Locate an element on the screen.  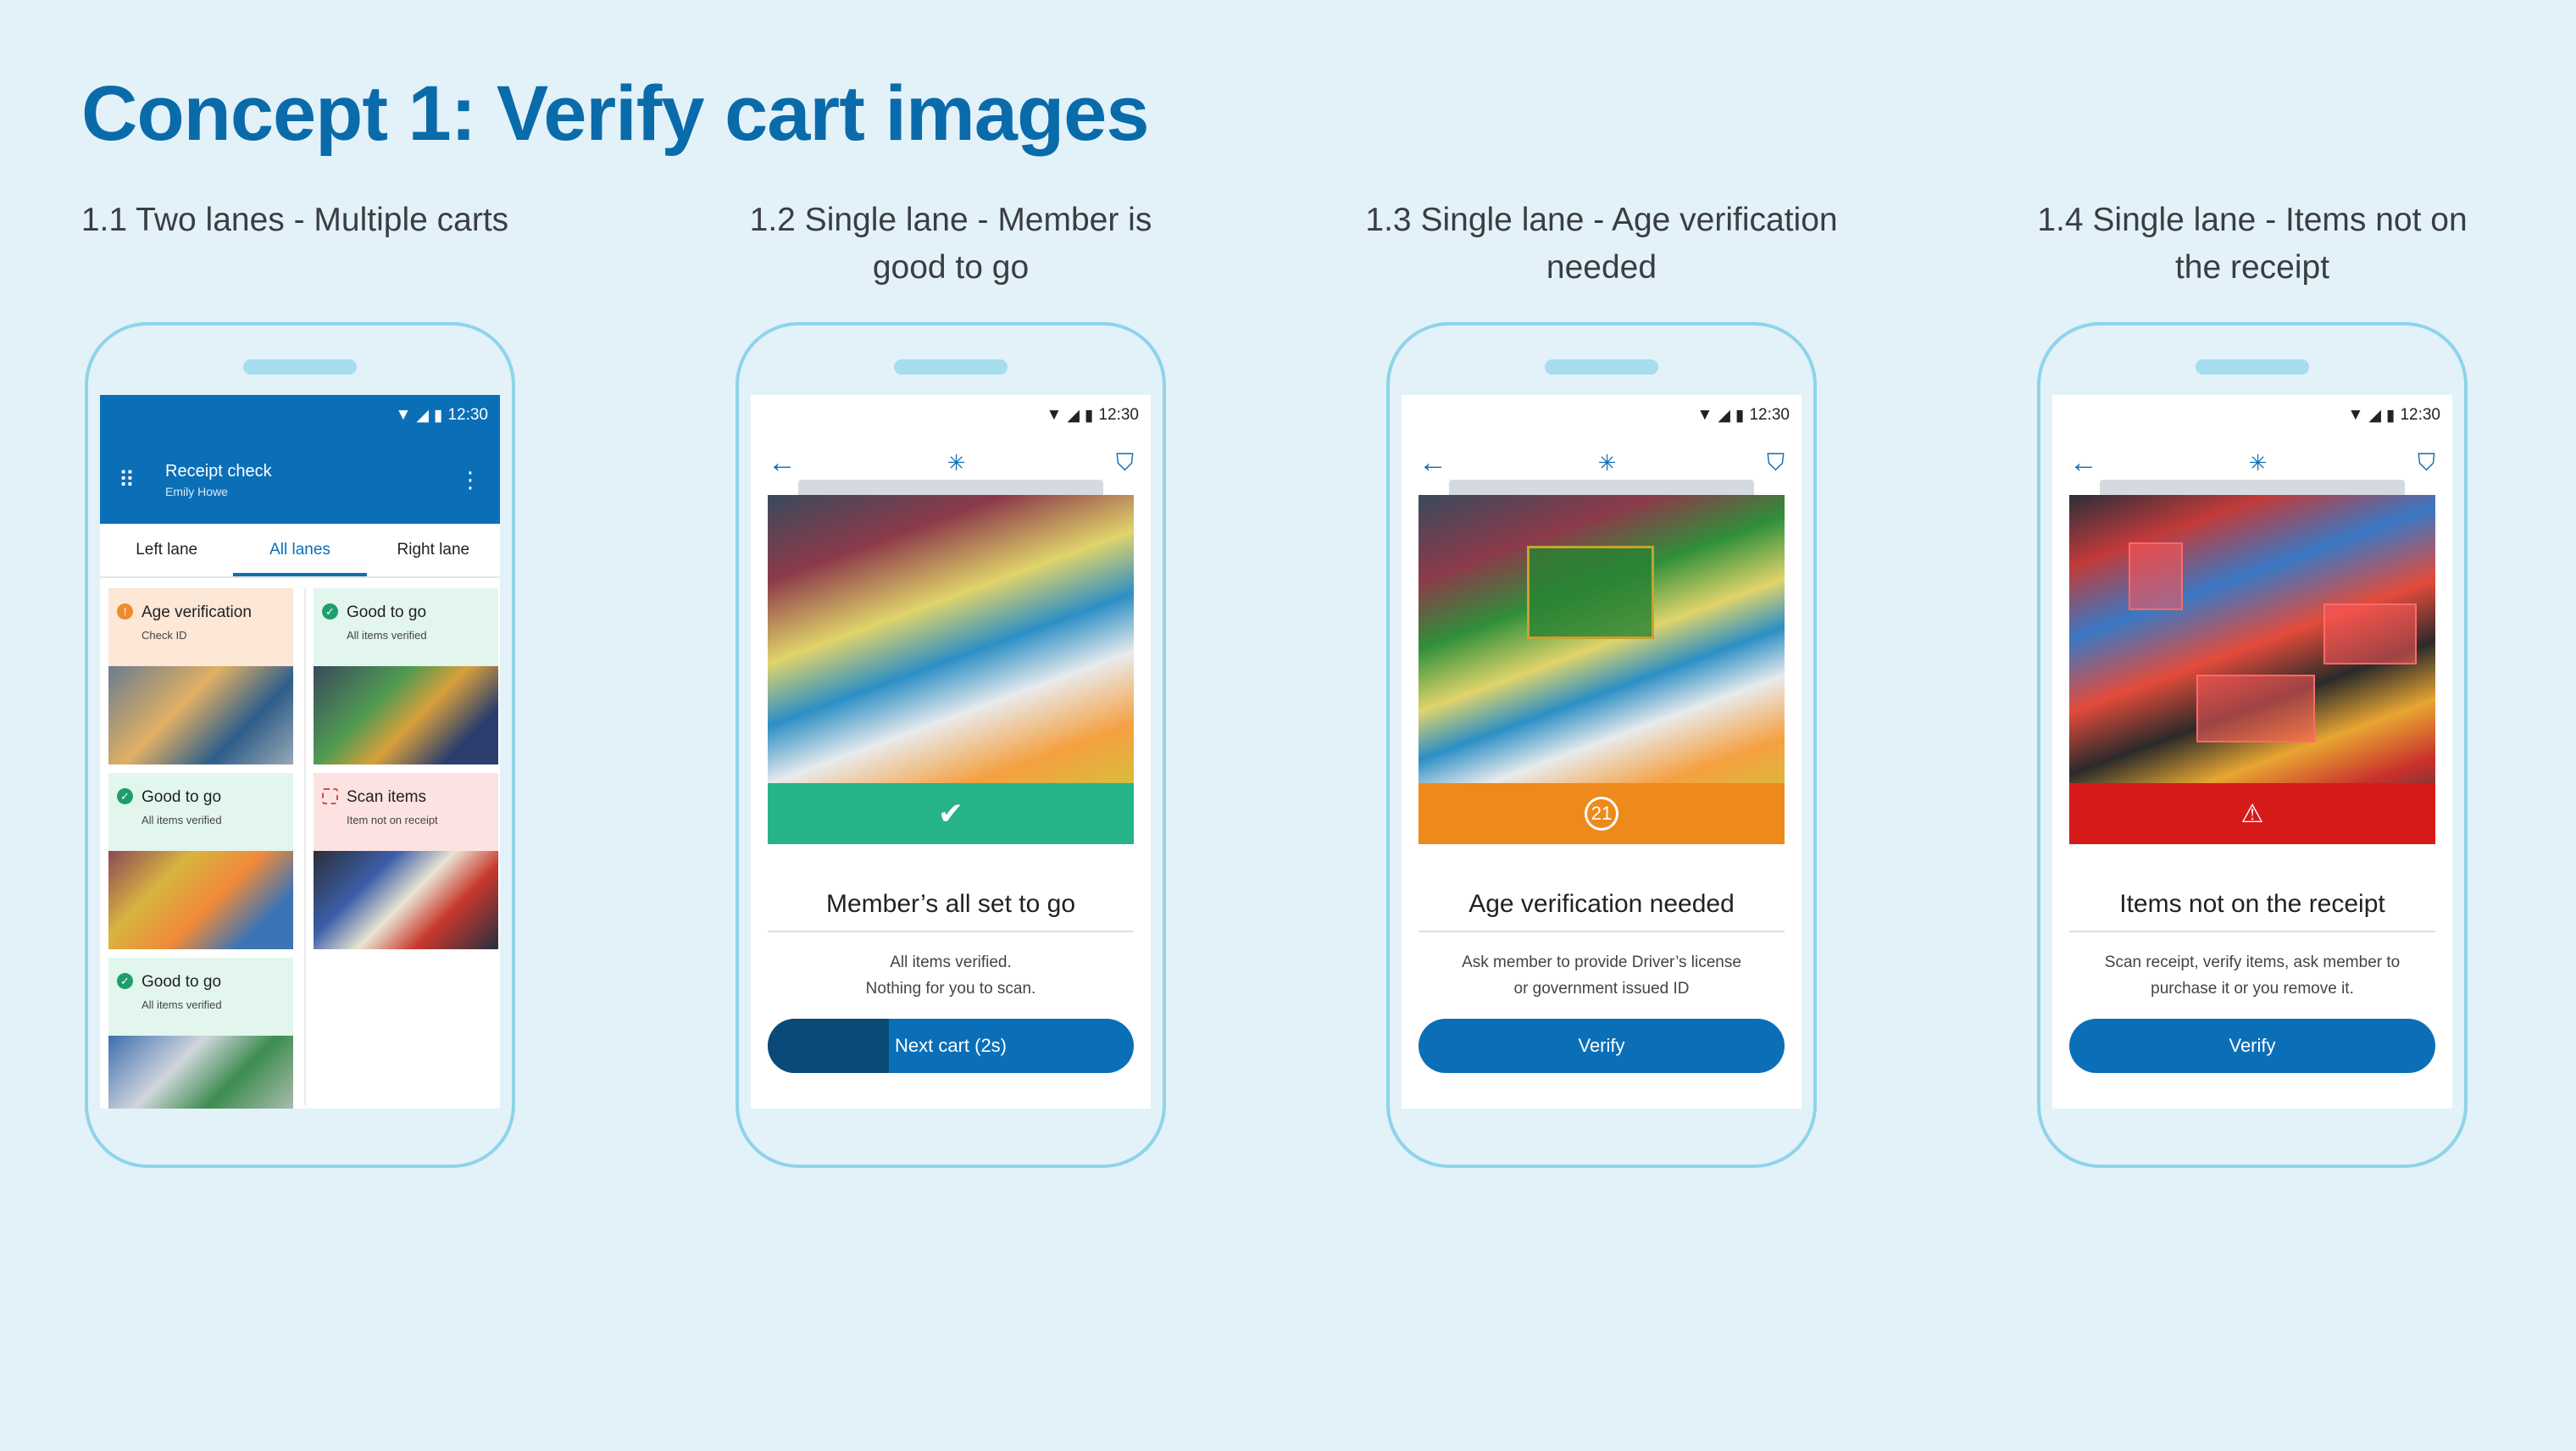
receipt-alert-icon: ⚠ is located at coordinates (2252, 813).